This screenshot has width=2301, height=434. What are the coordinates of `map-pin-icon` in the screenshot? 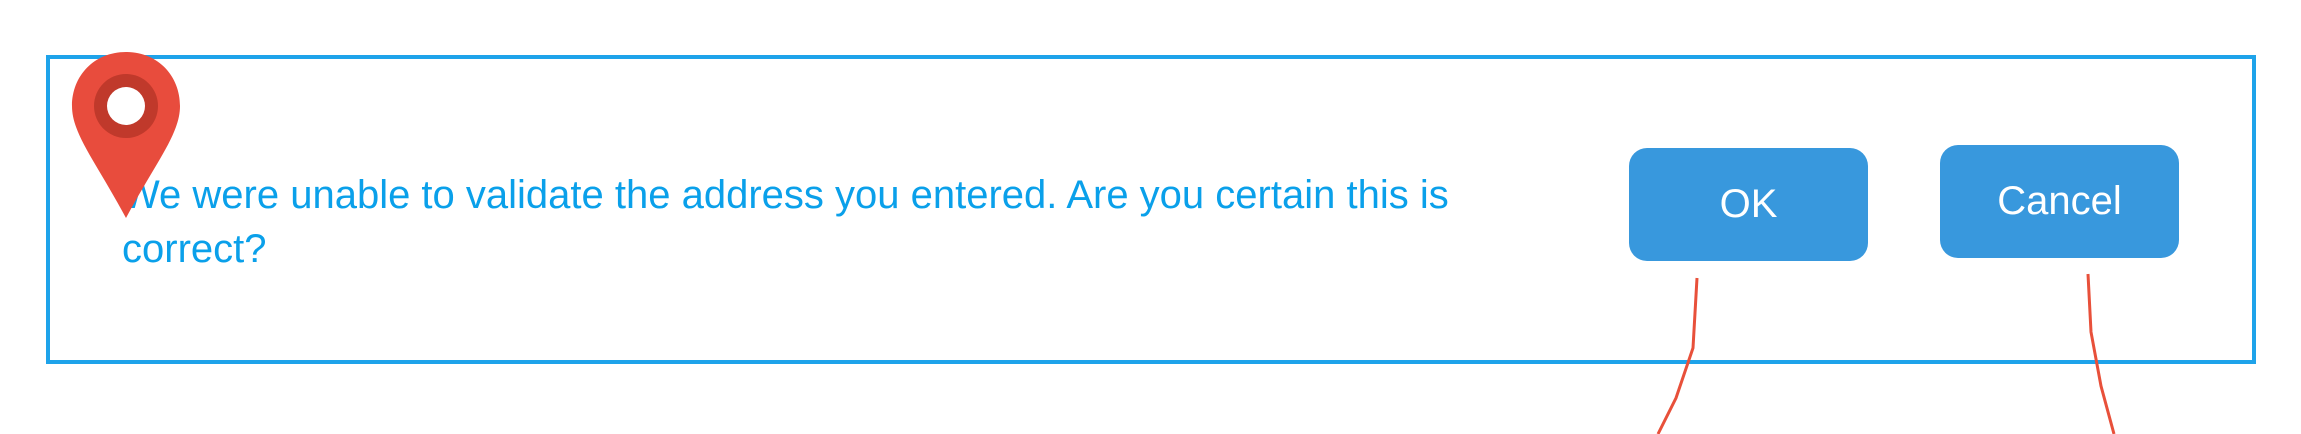 It's located at (126, 135).